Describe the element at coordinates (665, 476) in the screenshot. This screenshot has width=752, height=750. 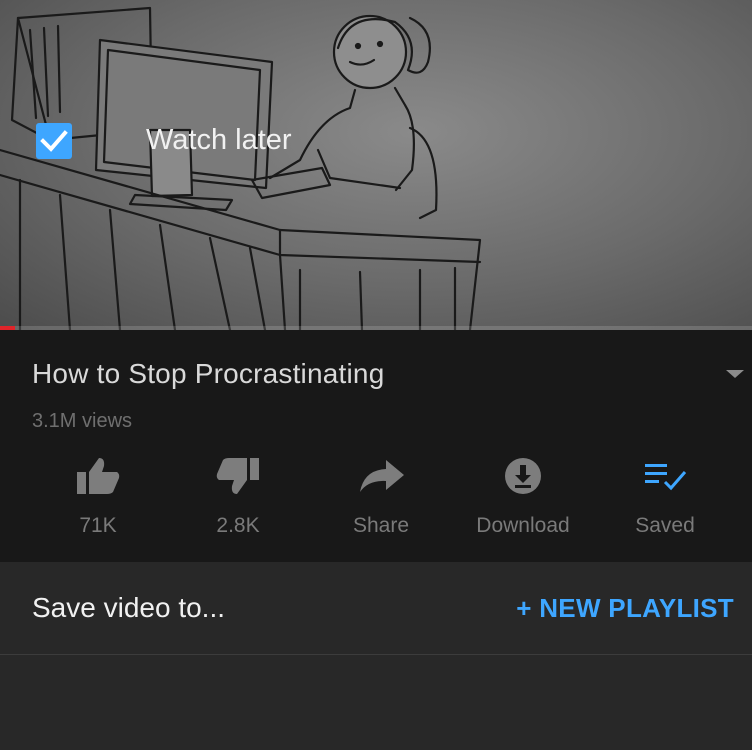
I see `saved-playlist-icon` at that location.